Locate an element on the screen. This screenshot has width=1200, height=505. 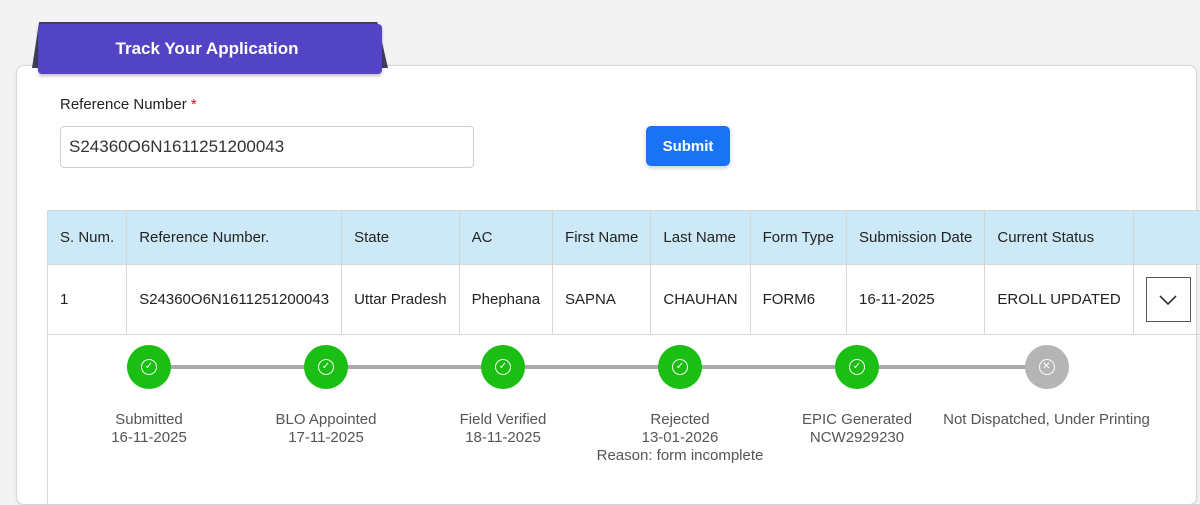
step-label: BLO Appointed 17-11-2025 is located at coordinates (326, 429).